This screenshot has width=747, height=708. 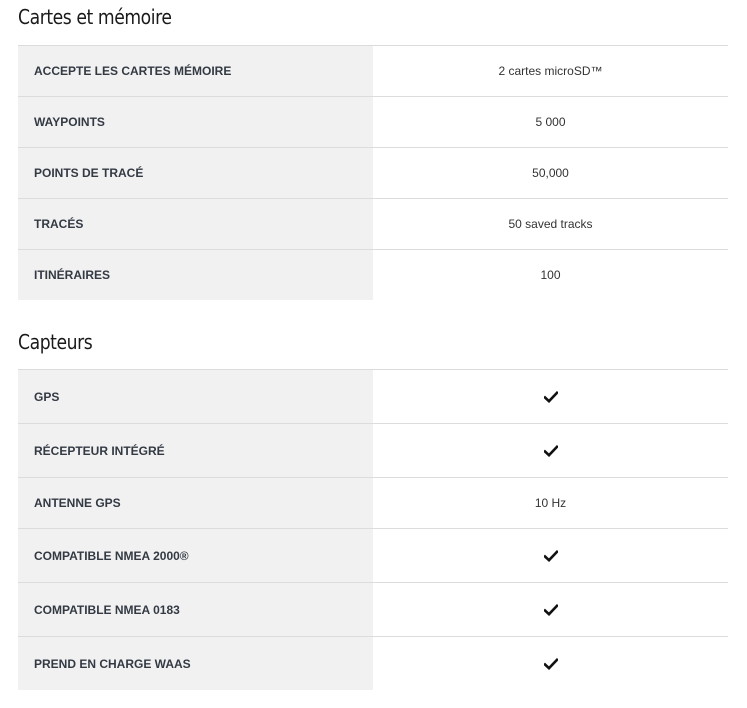 What do you see at coordinates (550, 122) in the screenshot?
I see `spec-value: 5 000` at bounding box center [550, 122].